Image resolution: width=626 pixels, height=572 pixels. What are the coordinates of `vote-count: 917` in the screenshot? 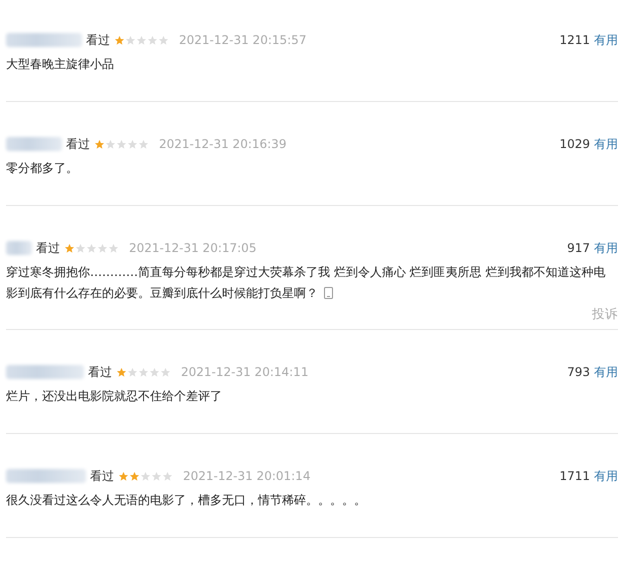 It's located at (578, 248).